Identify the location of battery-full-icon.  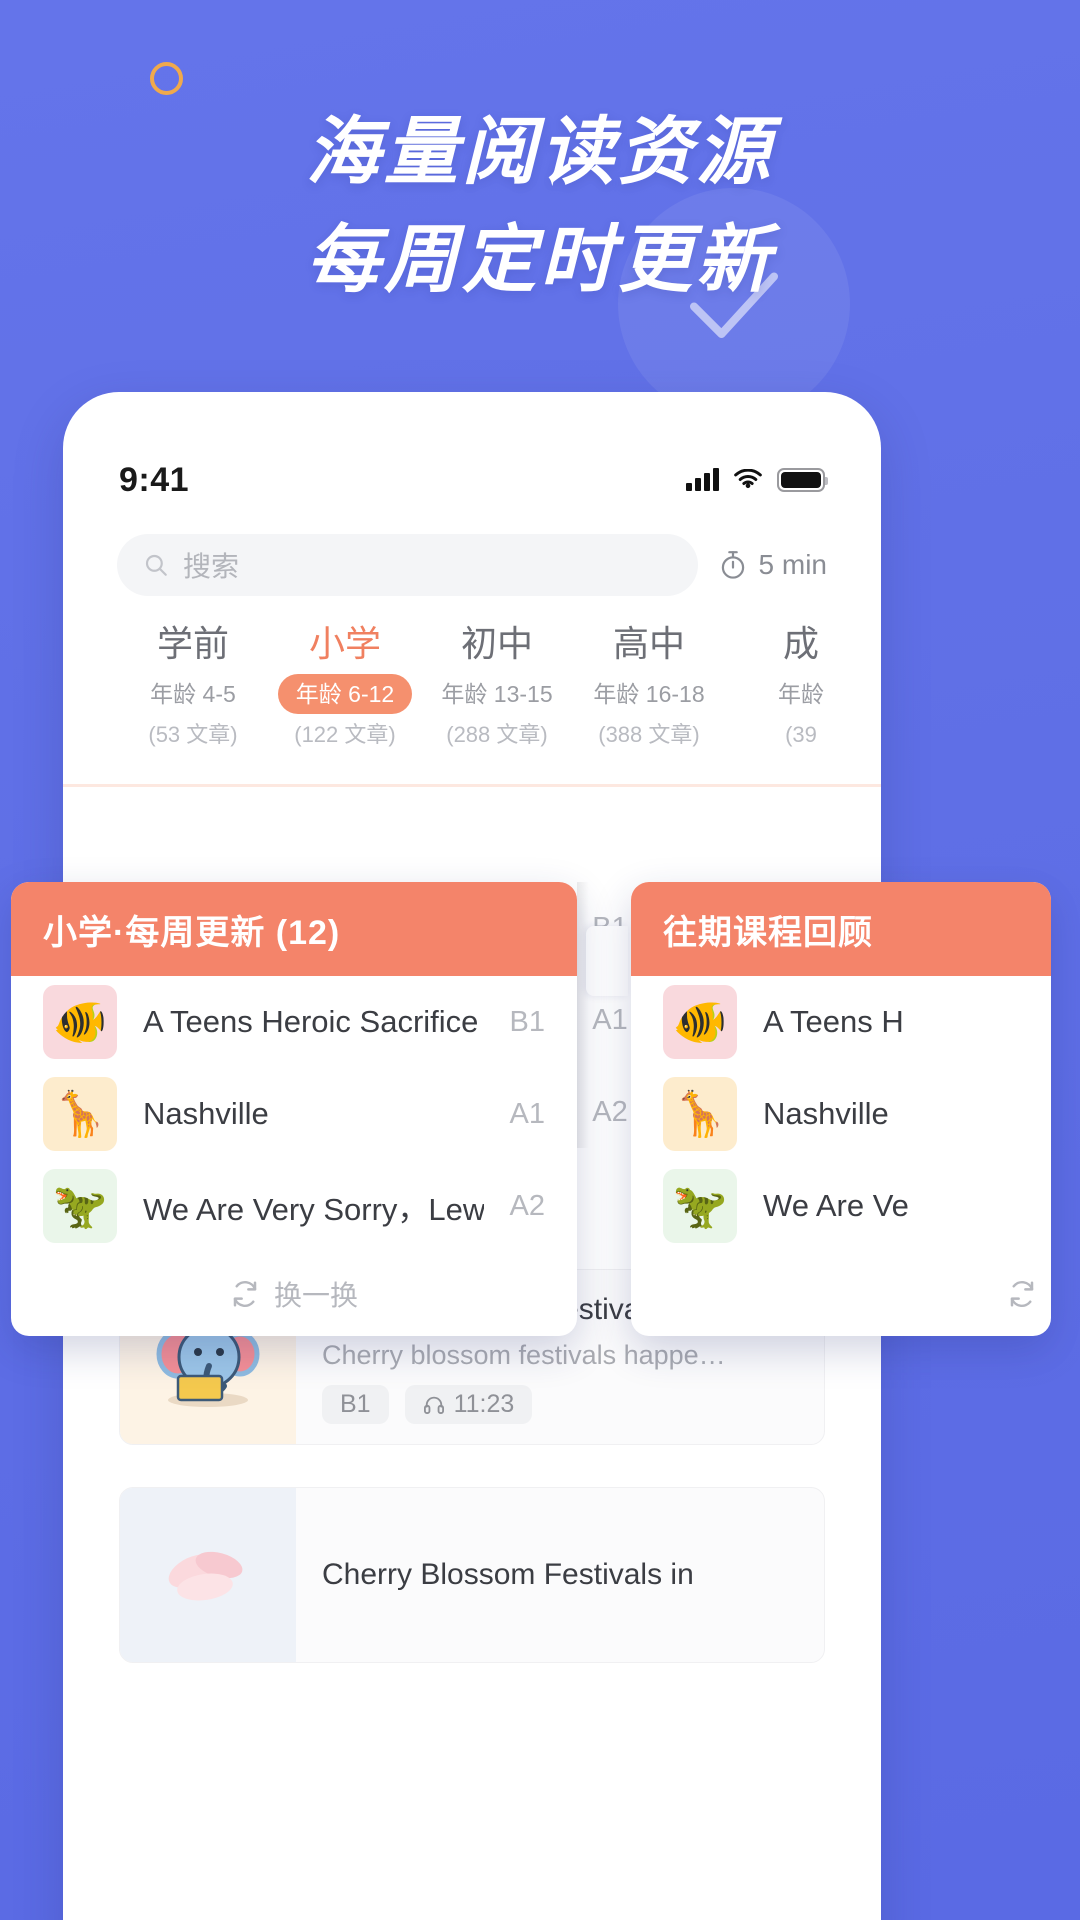
(802, 480).